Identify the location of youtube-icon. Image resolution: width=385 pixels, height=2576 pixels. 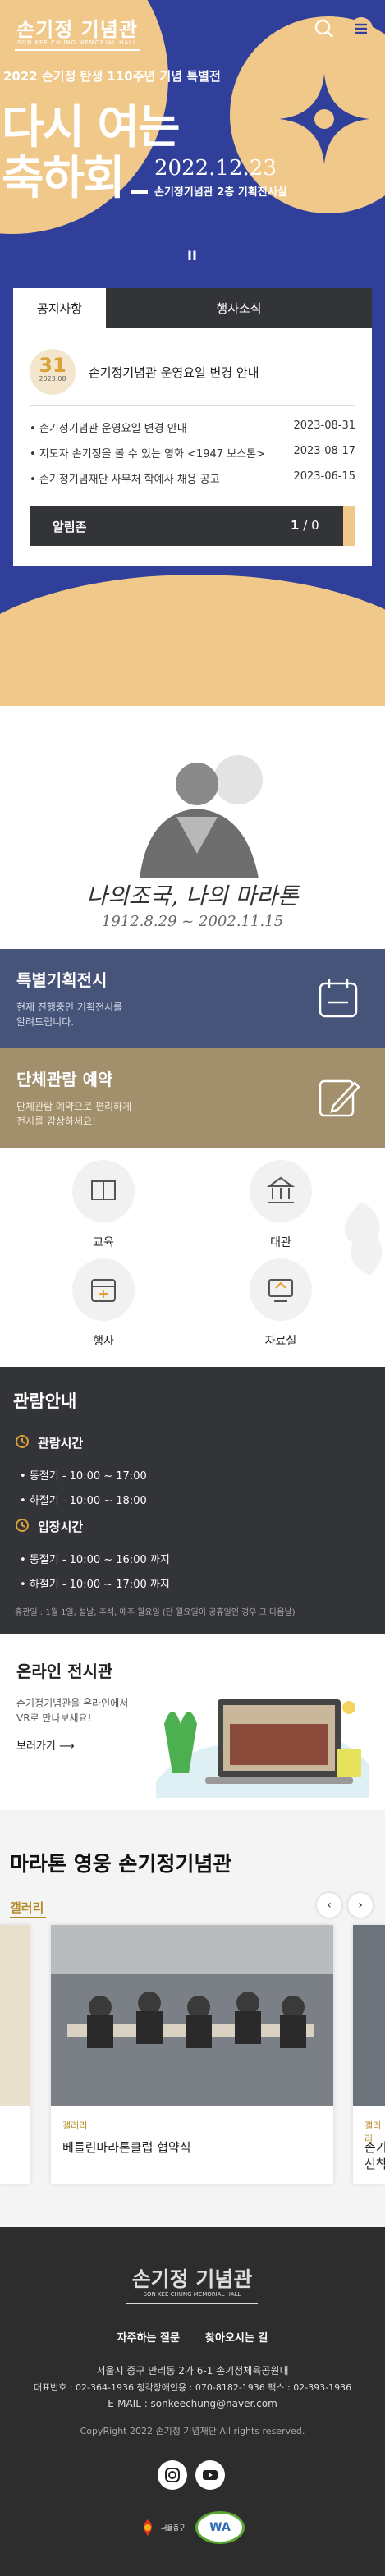
(211, 2475).